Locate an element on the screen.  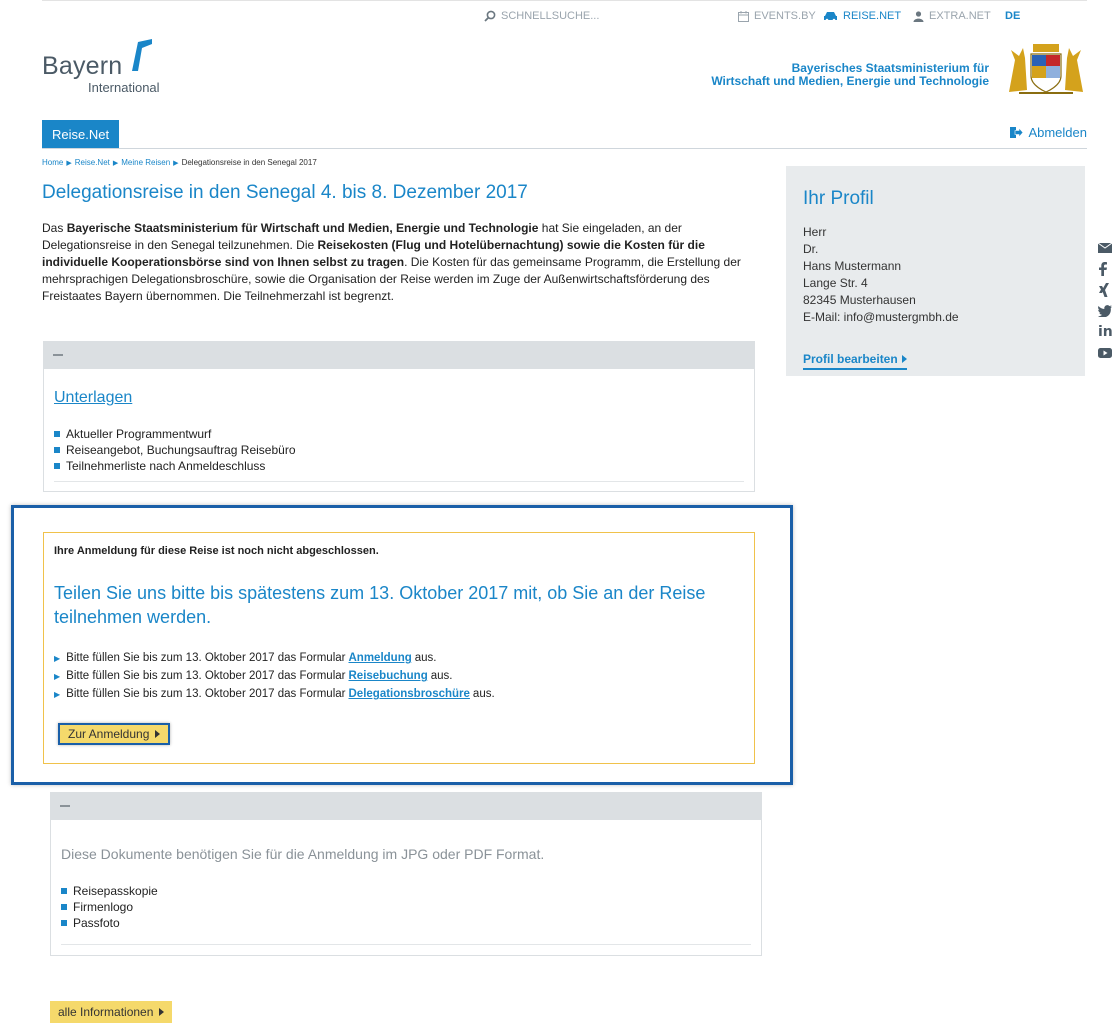
profile-salutation: Herr is located at coordinates (815, 232).